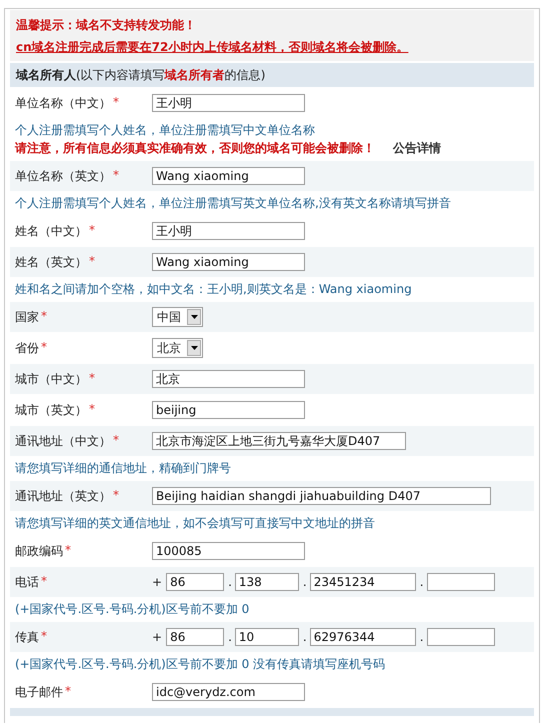 Image resolution: width=545 pixels, height=724 pixels. What do you see at coordinates (228, 551) in the screenshot?
I see `input-field: 100085` at bounding box center [228, 551].